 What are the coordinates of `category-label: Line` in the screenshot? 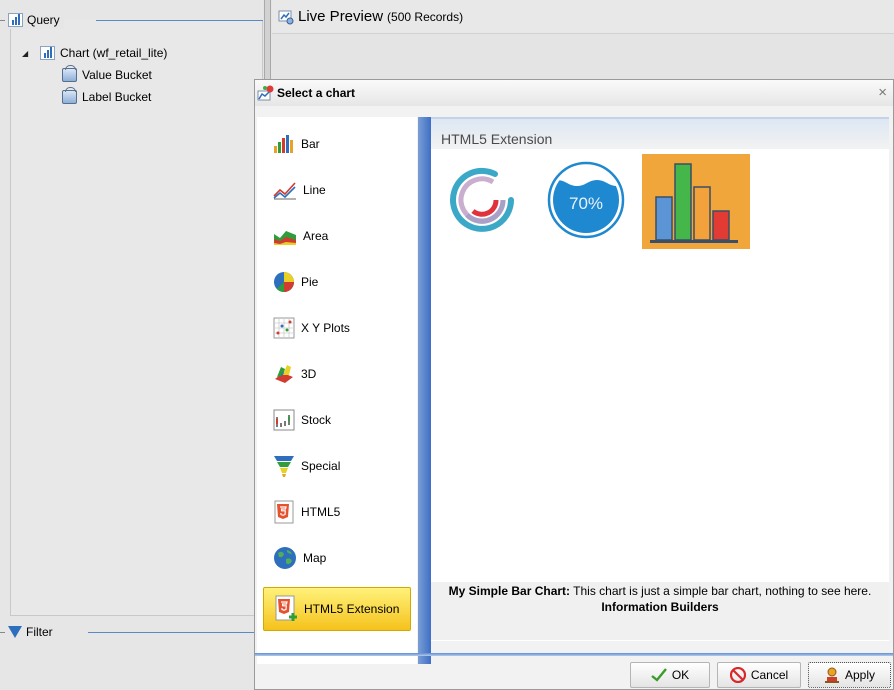 It's located at (314, 190).